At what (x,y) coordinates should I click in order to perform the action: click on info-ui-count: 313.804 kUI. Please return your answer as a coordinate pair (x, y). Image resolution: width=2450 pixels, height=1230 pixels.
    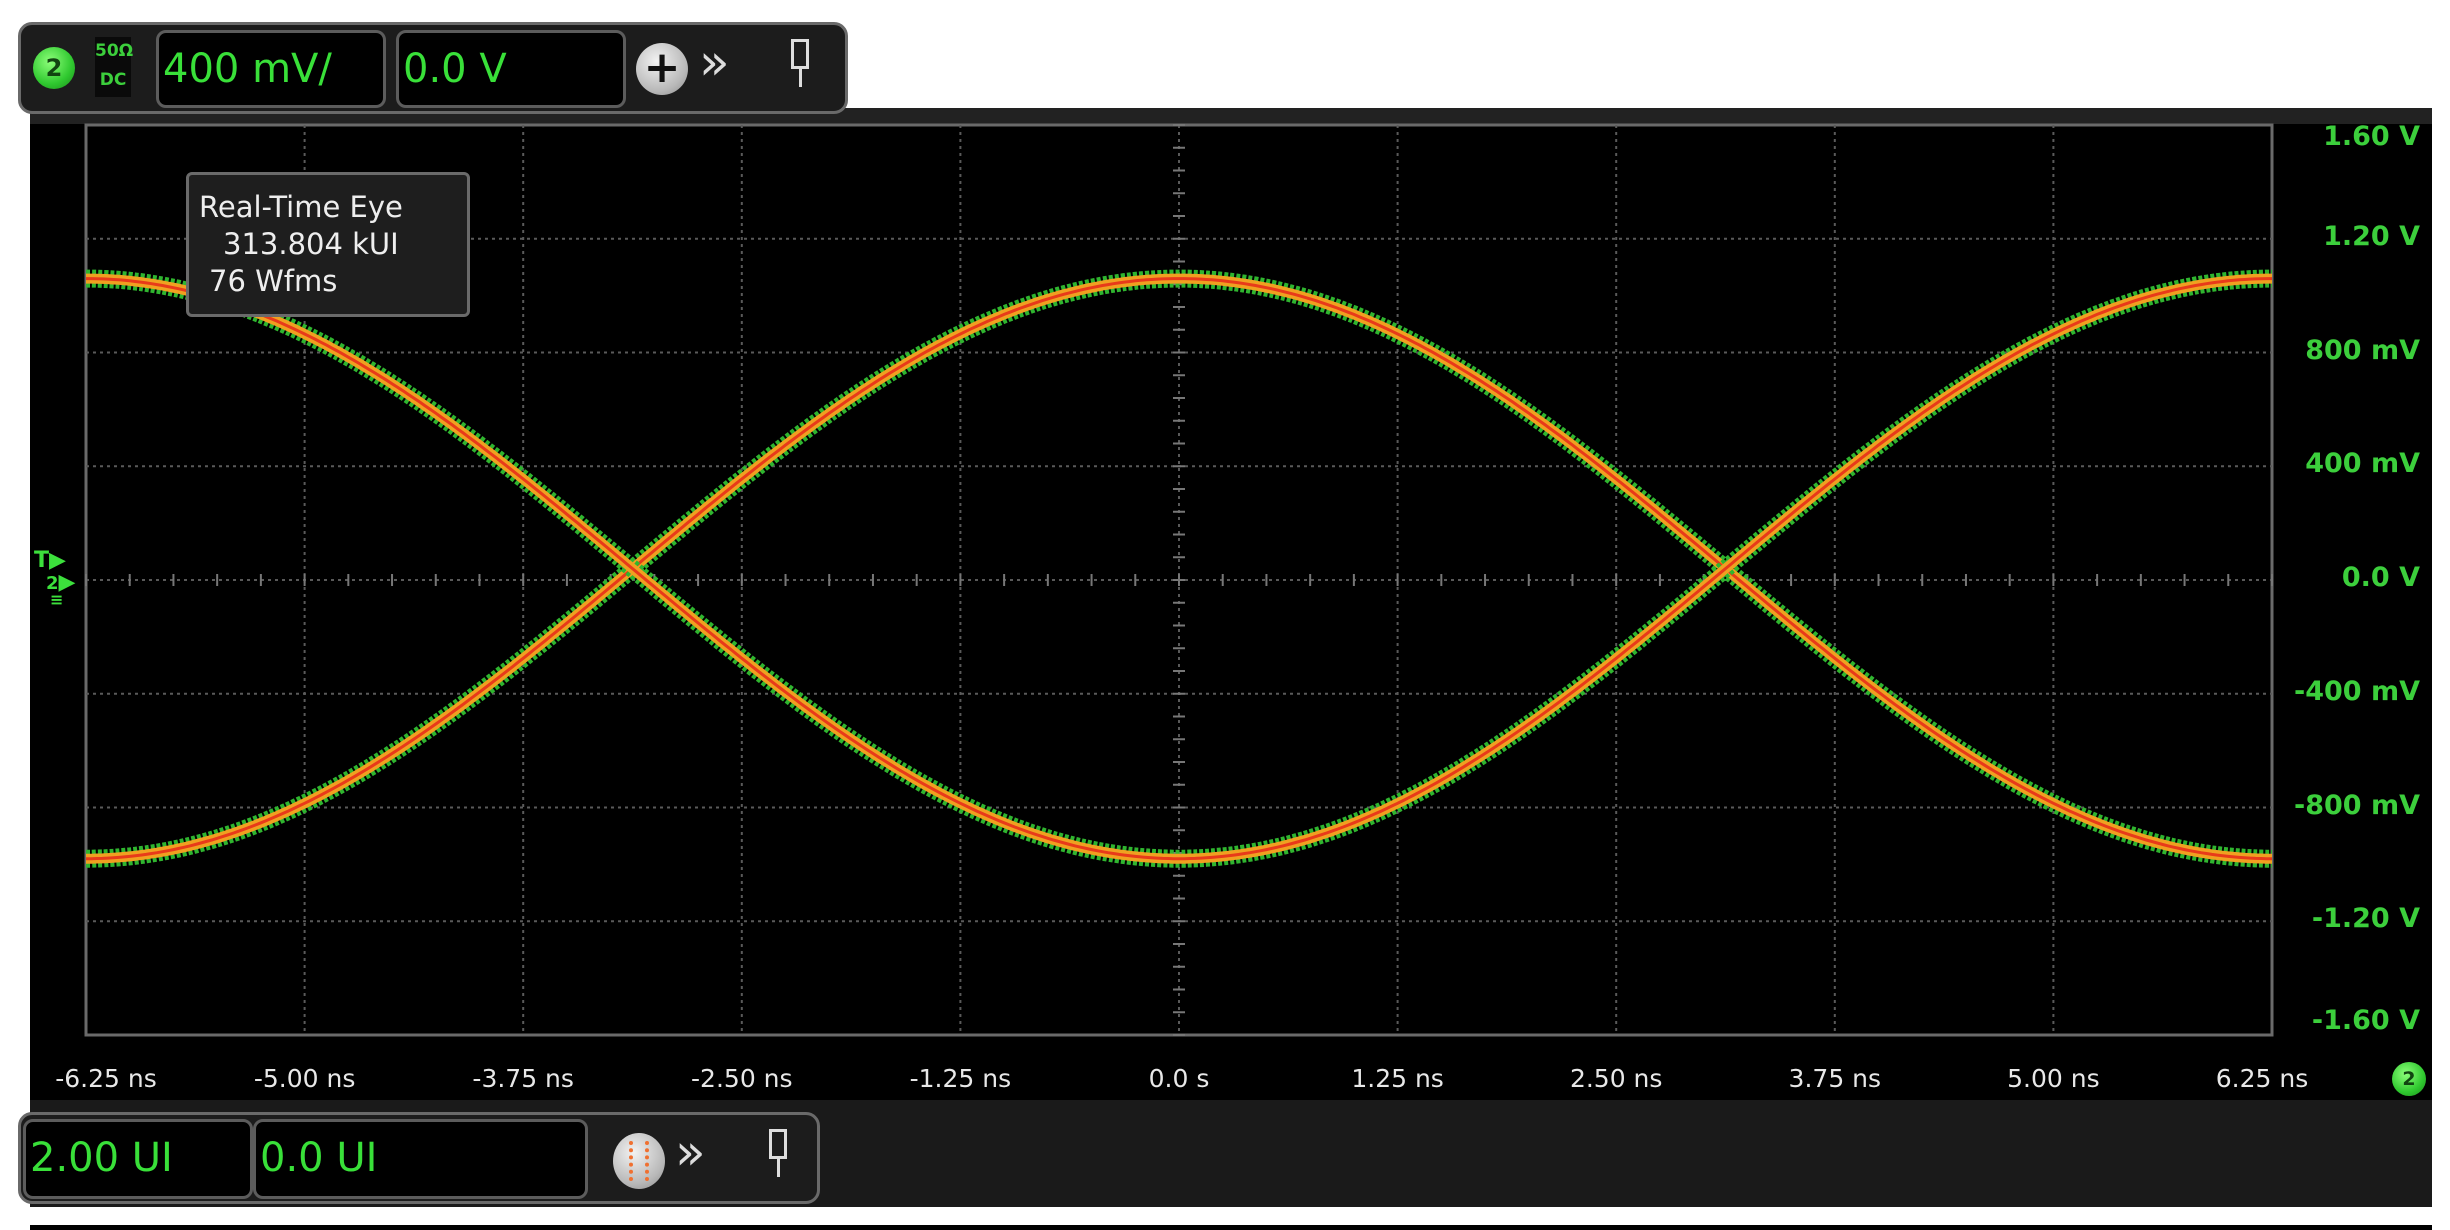
    Looking at the image, I should click on (311, 244).